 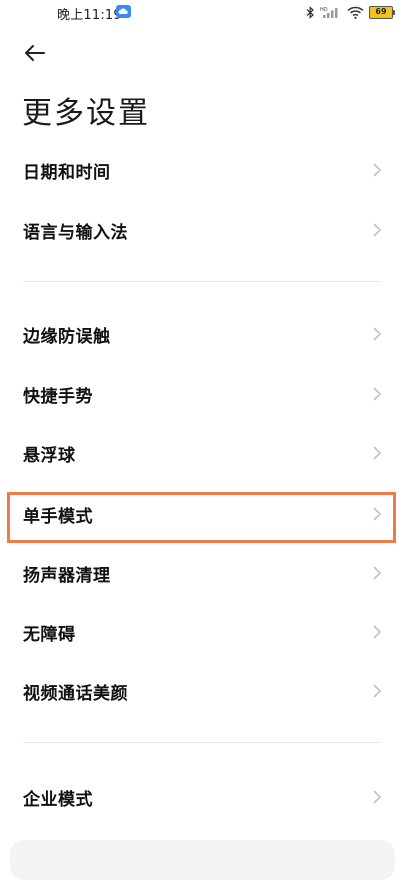 I want to click on settings-item-enterprise-mode: 企业模式, so click(x=202, y=797).